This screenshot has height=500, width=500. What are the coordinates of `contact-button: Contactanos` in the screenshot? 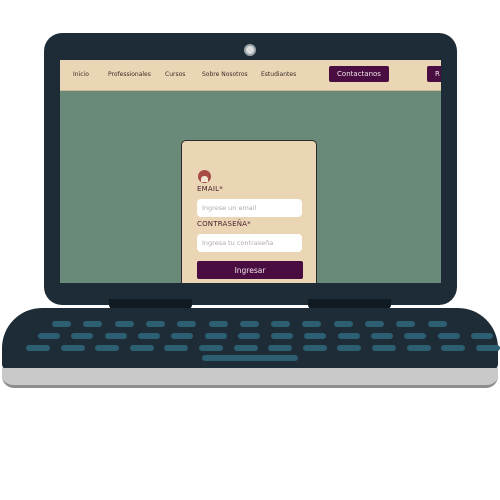 It's located at (359, 74).